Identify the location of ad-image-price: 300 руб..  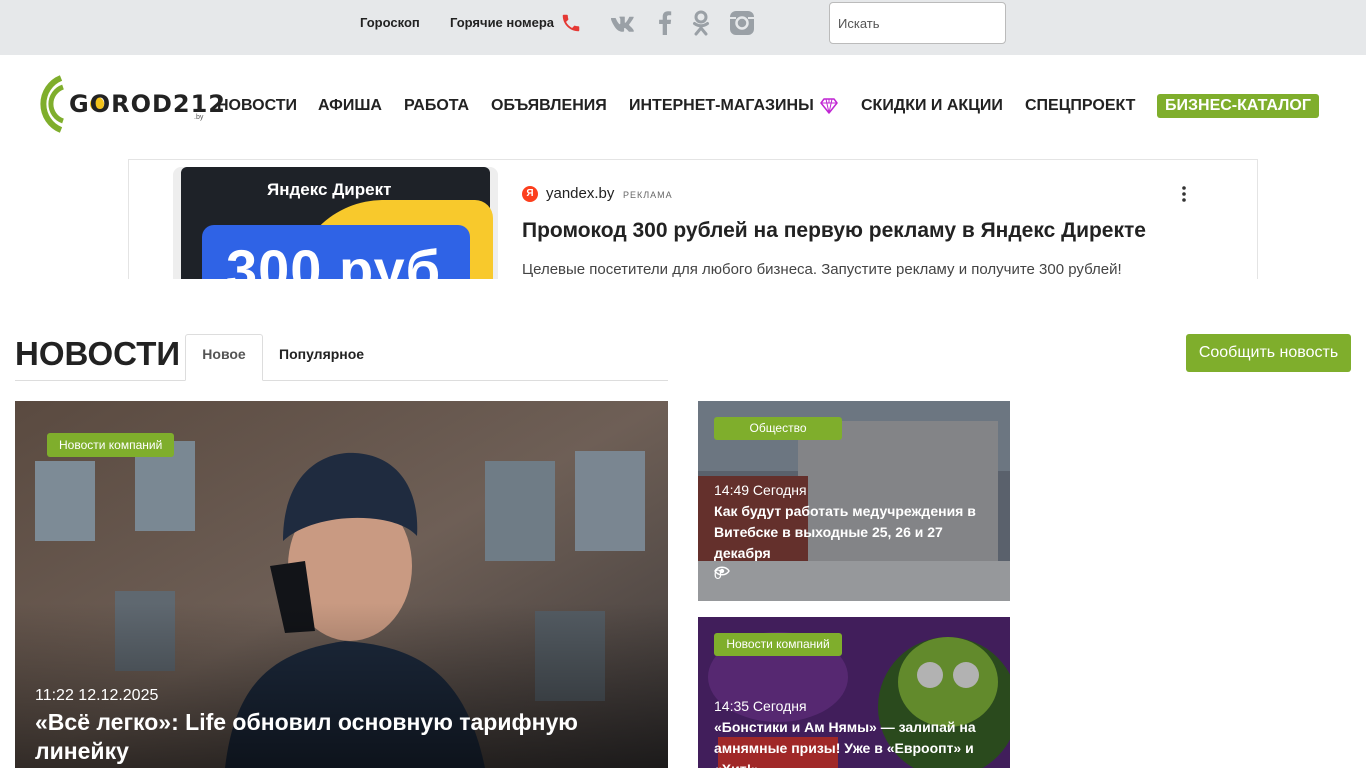
(342, 258).